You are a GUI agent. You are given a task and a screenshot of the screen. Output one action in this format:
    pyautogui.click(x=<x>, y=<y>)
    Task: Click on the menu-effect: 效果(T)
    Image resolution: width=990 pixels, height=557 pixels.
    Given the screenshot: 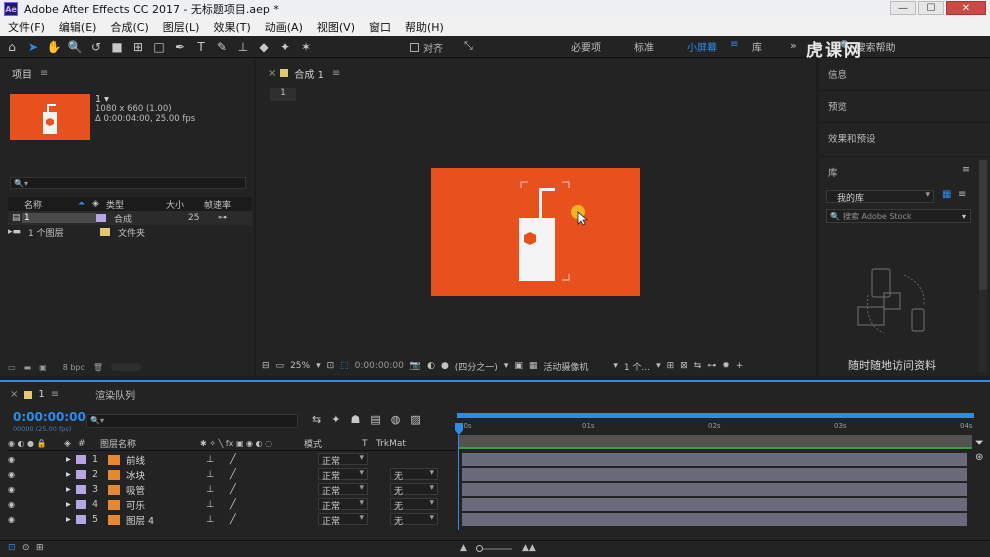 What is the action you would take?
    pyautogui.click(x=231, y=27)
    